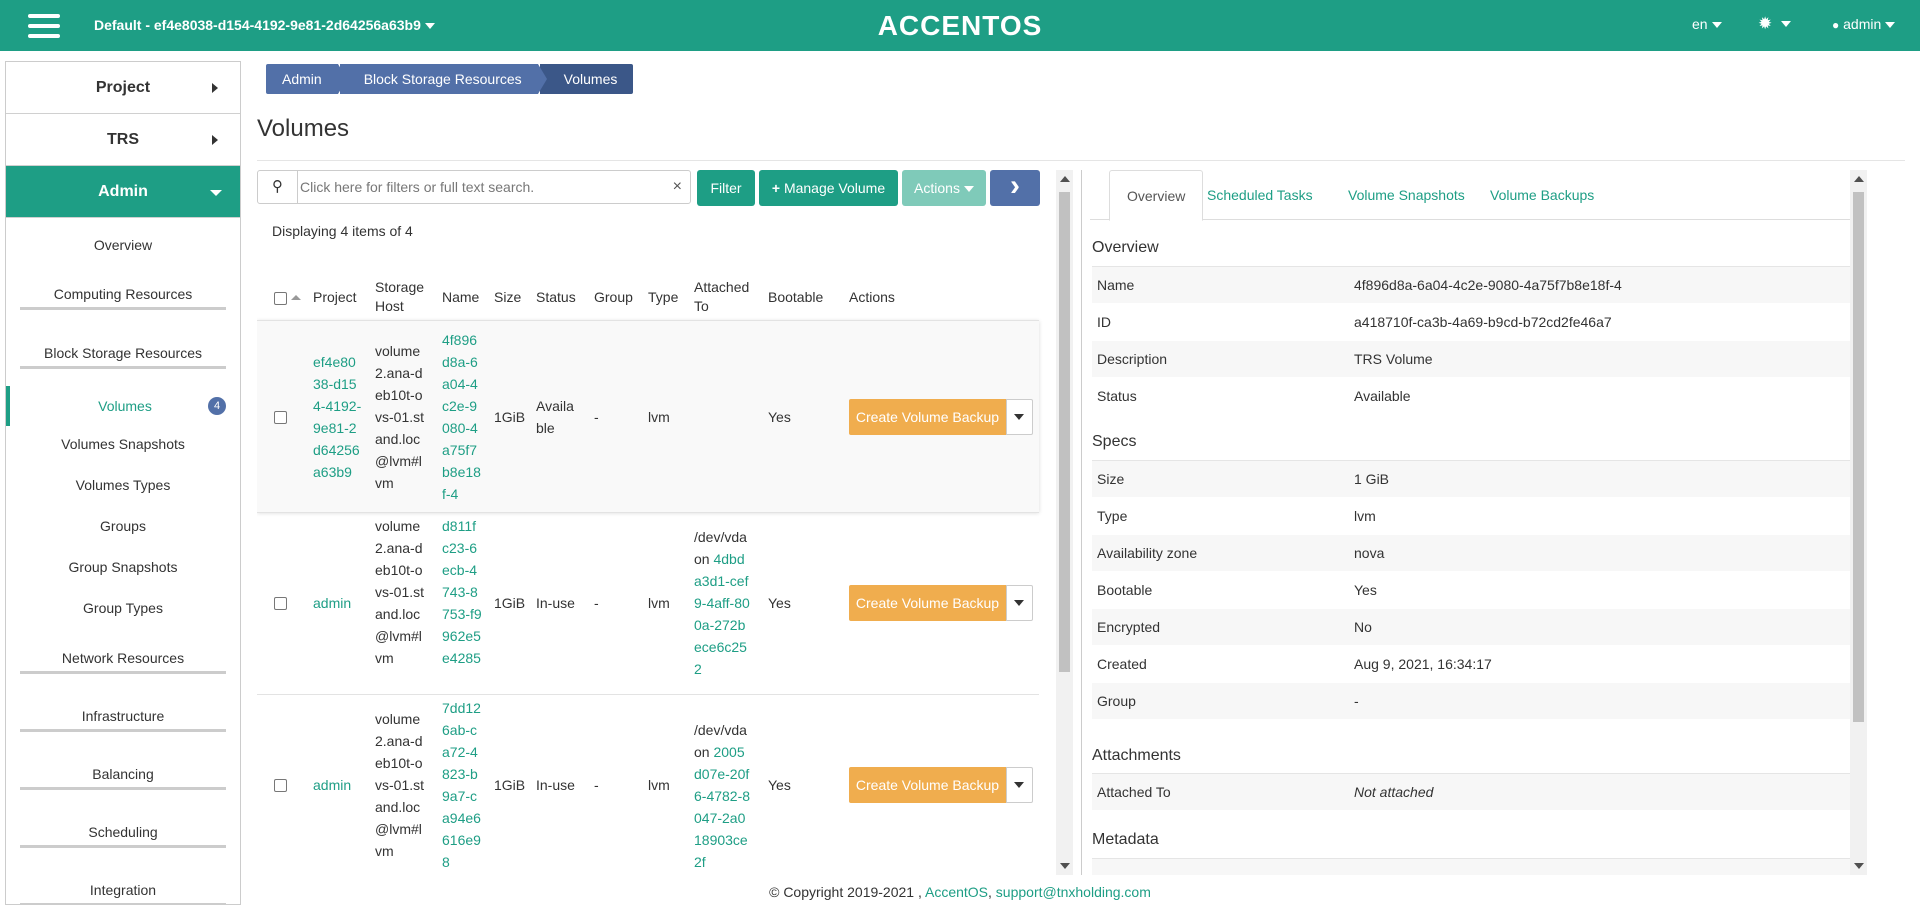 The height and width of the screenshot is (905, 1920). Describe the element at coordinates (1542, 195) in the screenshot. I see `tab-volume-backups: Volume Backups` at that location.